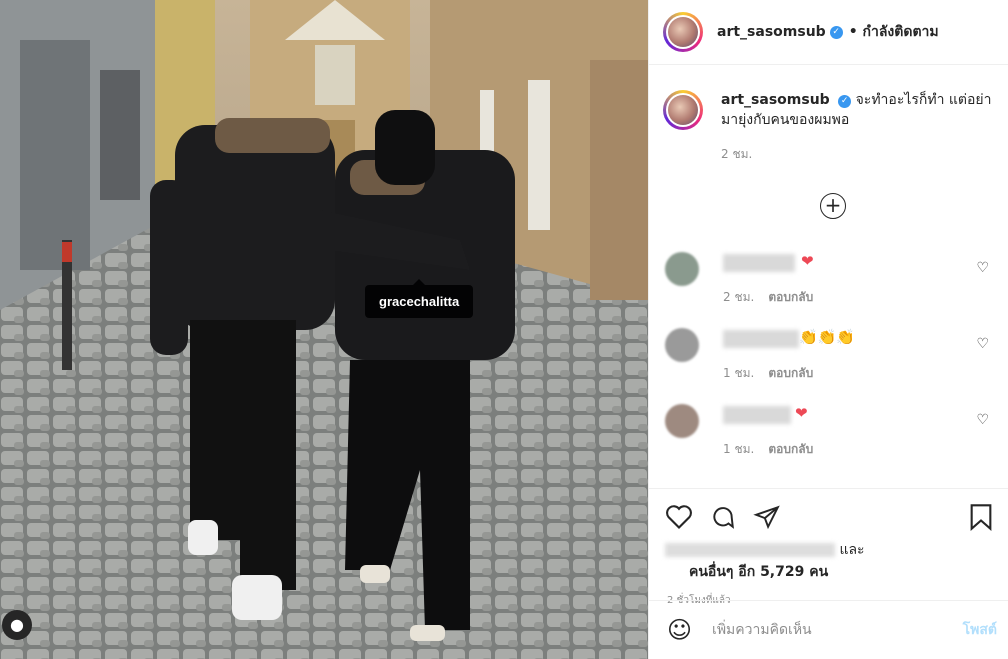  What do you see at coordinates (775, 100) in the screenshot?
I see `caption-username: art_sasomsub` at bounding box center [775, 100].